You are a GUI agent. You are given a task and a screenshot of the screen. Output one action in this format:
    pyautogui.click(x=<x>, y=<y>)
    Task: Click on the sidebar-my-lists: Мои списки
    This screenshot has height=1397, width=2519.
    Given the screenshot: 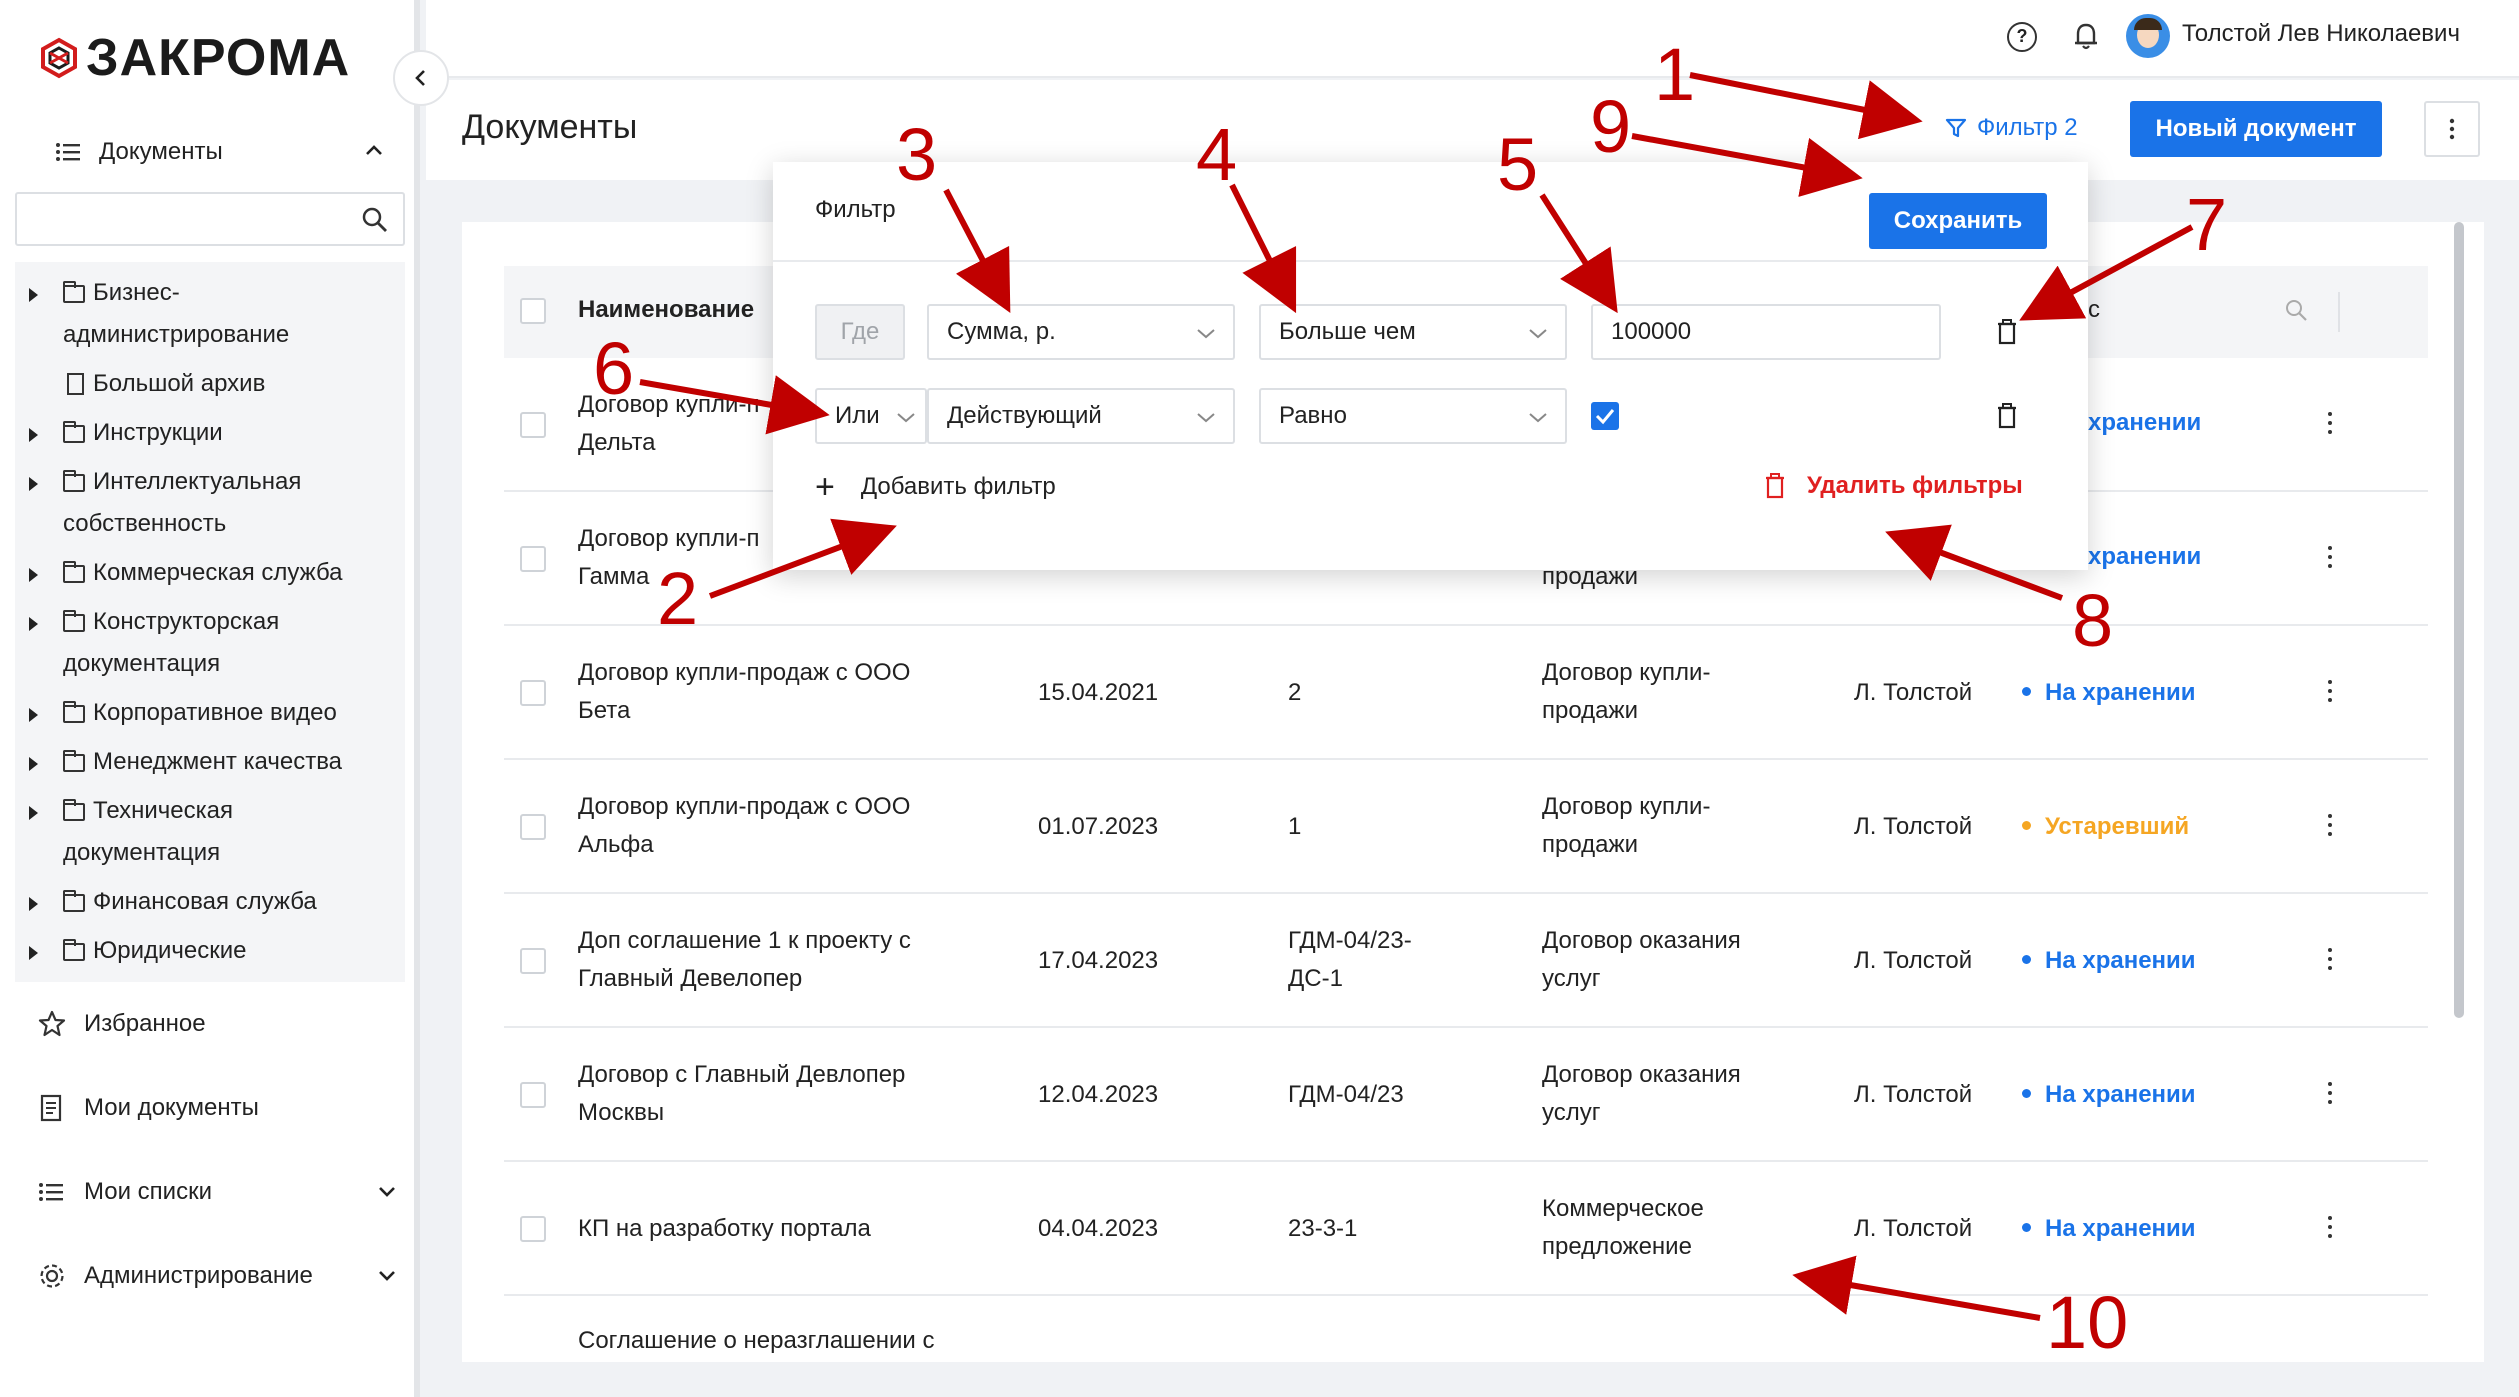 What is the action you would take?
    pyautogui.click(x=218, y=1192)
    